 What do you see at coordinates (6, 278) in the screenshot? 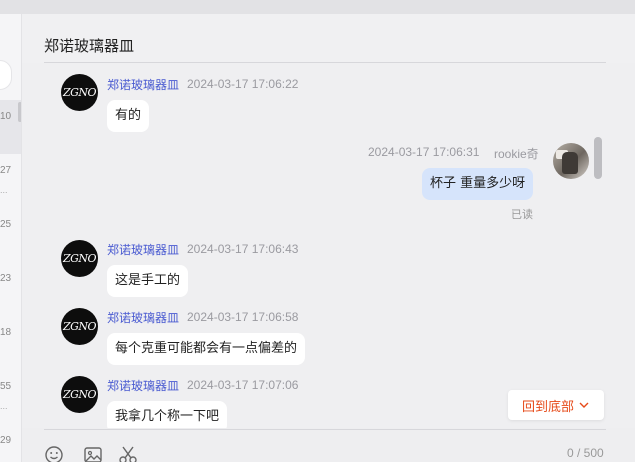
I see `contact-count: 23` at bounding box center [6, 278].